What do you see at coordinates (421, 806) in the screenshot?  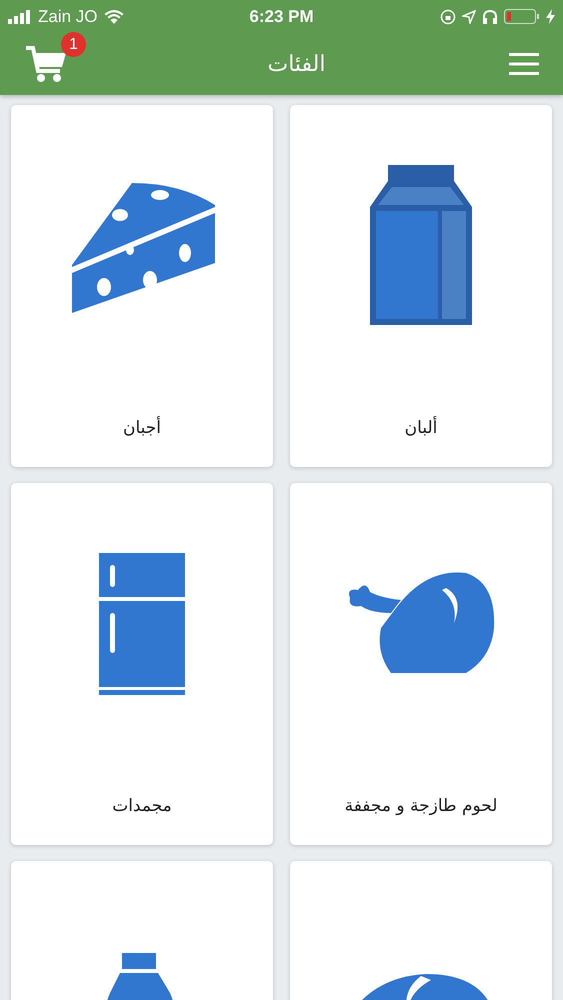 I see `category-label: لحوم طازجة و مجففة` at bounding box center [421, 806].